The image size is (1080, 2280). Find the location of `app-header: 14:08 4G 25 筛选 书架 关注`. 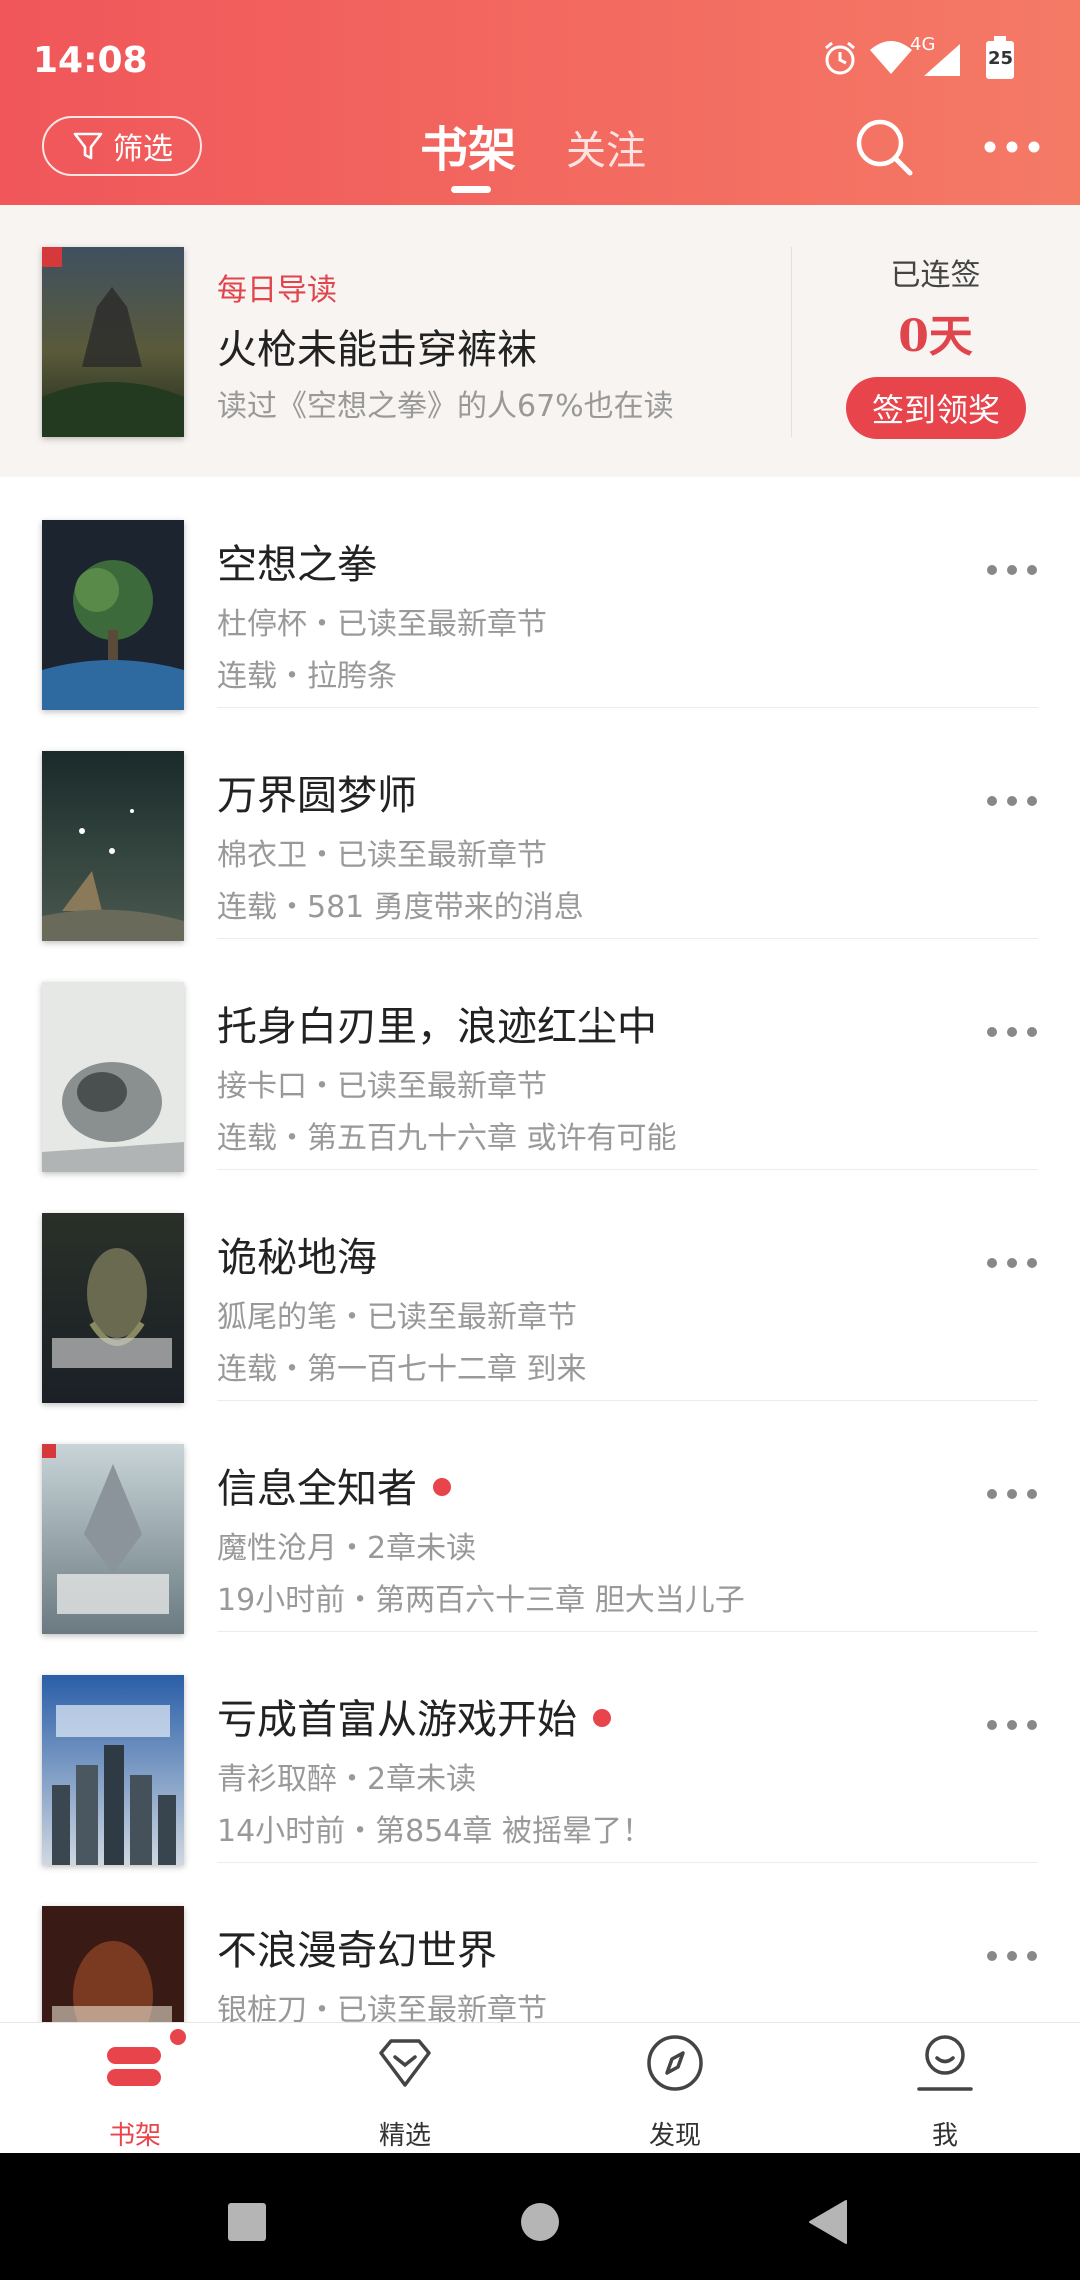

app-header: 14:08 4G 25 筛选 书架 关注 is located at coordinates (540, 102).